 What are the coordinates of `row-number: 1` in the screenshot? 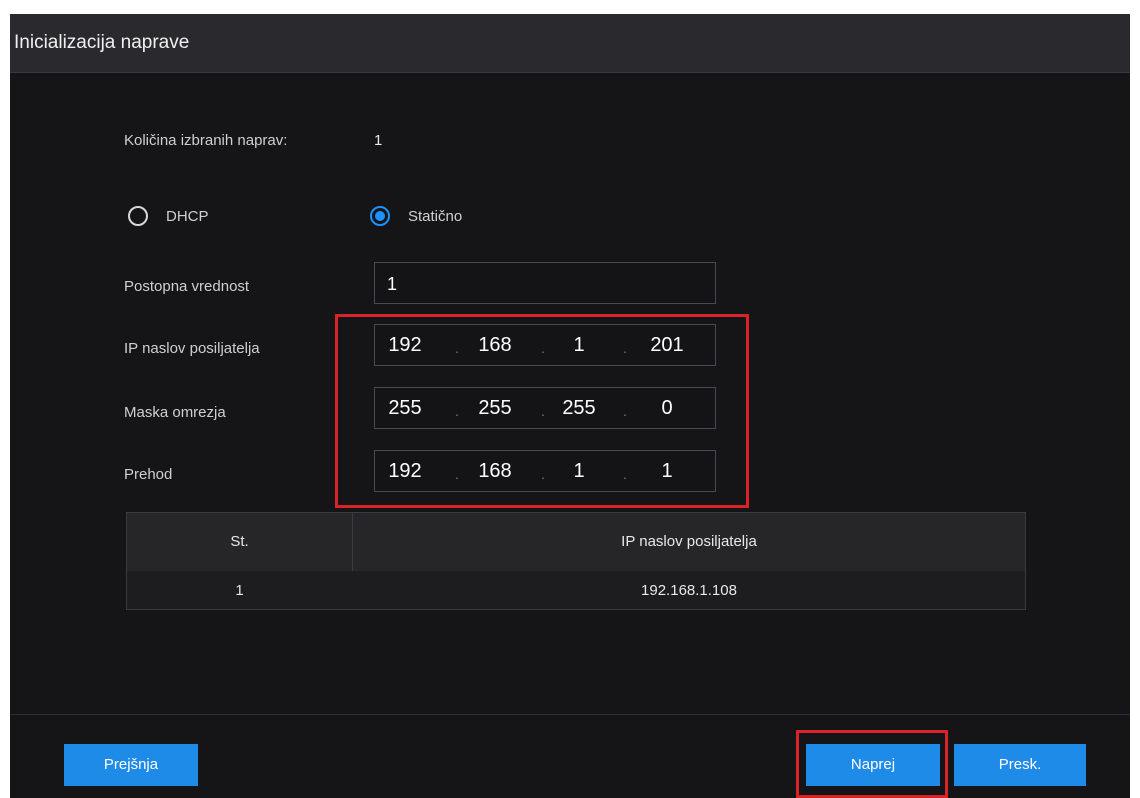 It's located at (239, 590).